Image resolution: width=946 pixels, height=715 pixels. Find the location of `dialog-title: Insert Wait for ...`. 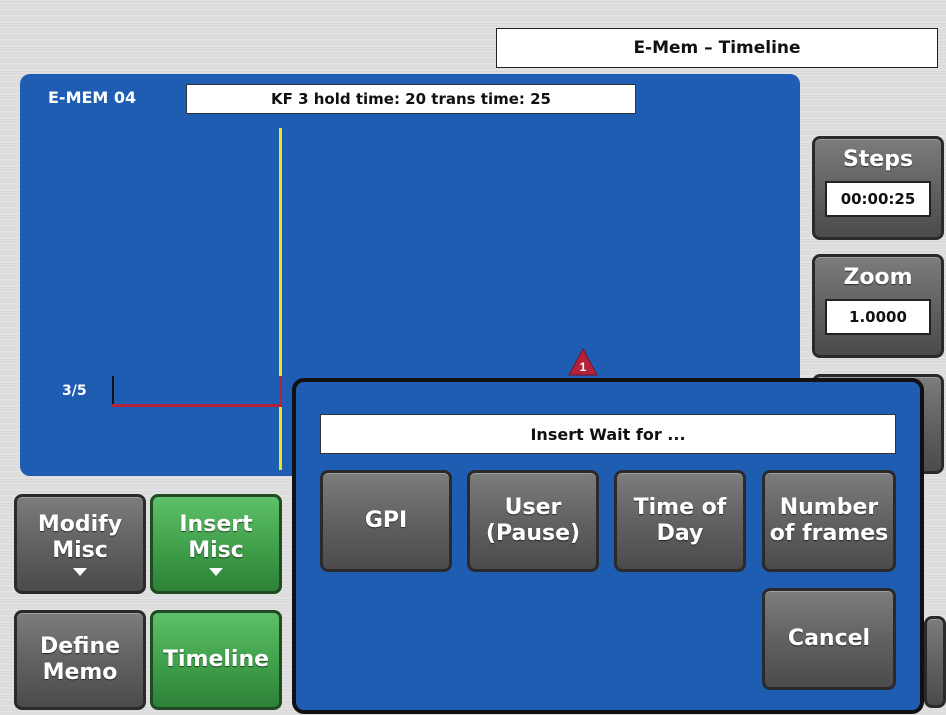

dialog-title: Insert Wait for ... is located at coordinates (608, 434).